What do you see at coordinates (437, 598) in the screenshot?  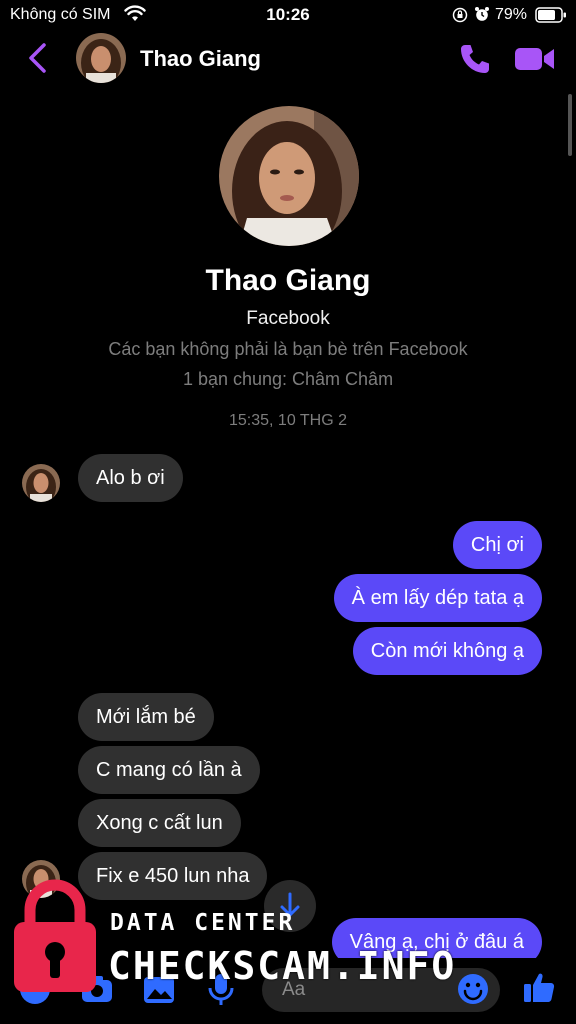 I see `message-bubble-outgoing: À em lấy dép tata ạ` at bounding box center [437, 598].